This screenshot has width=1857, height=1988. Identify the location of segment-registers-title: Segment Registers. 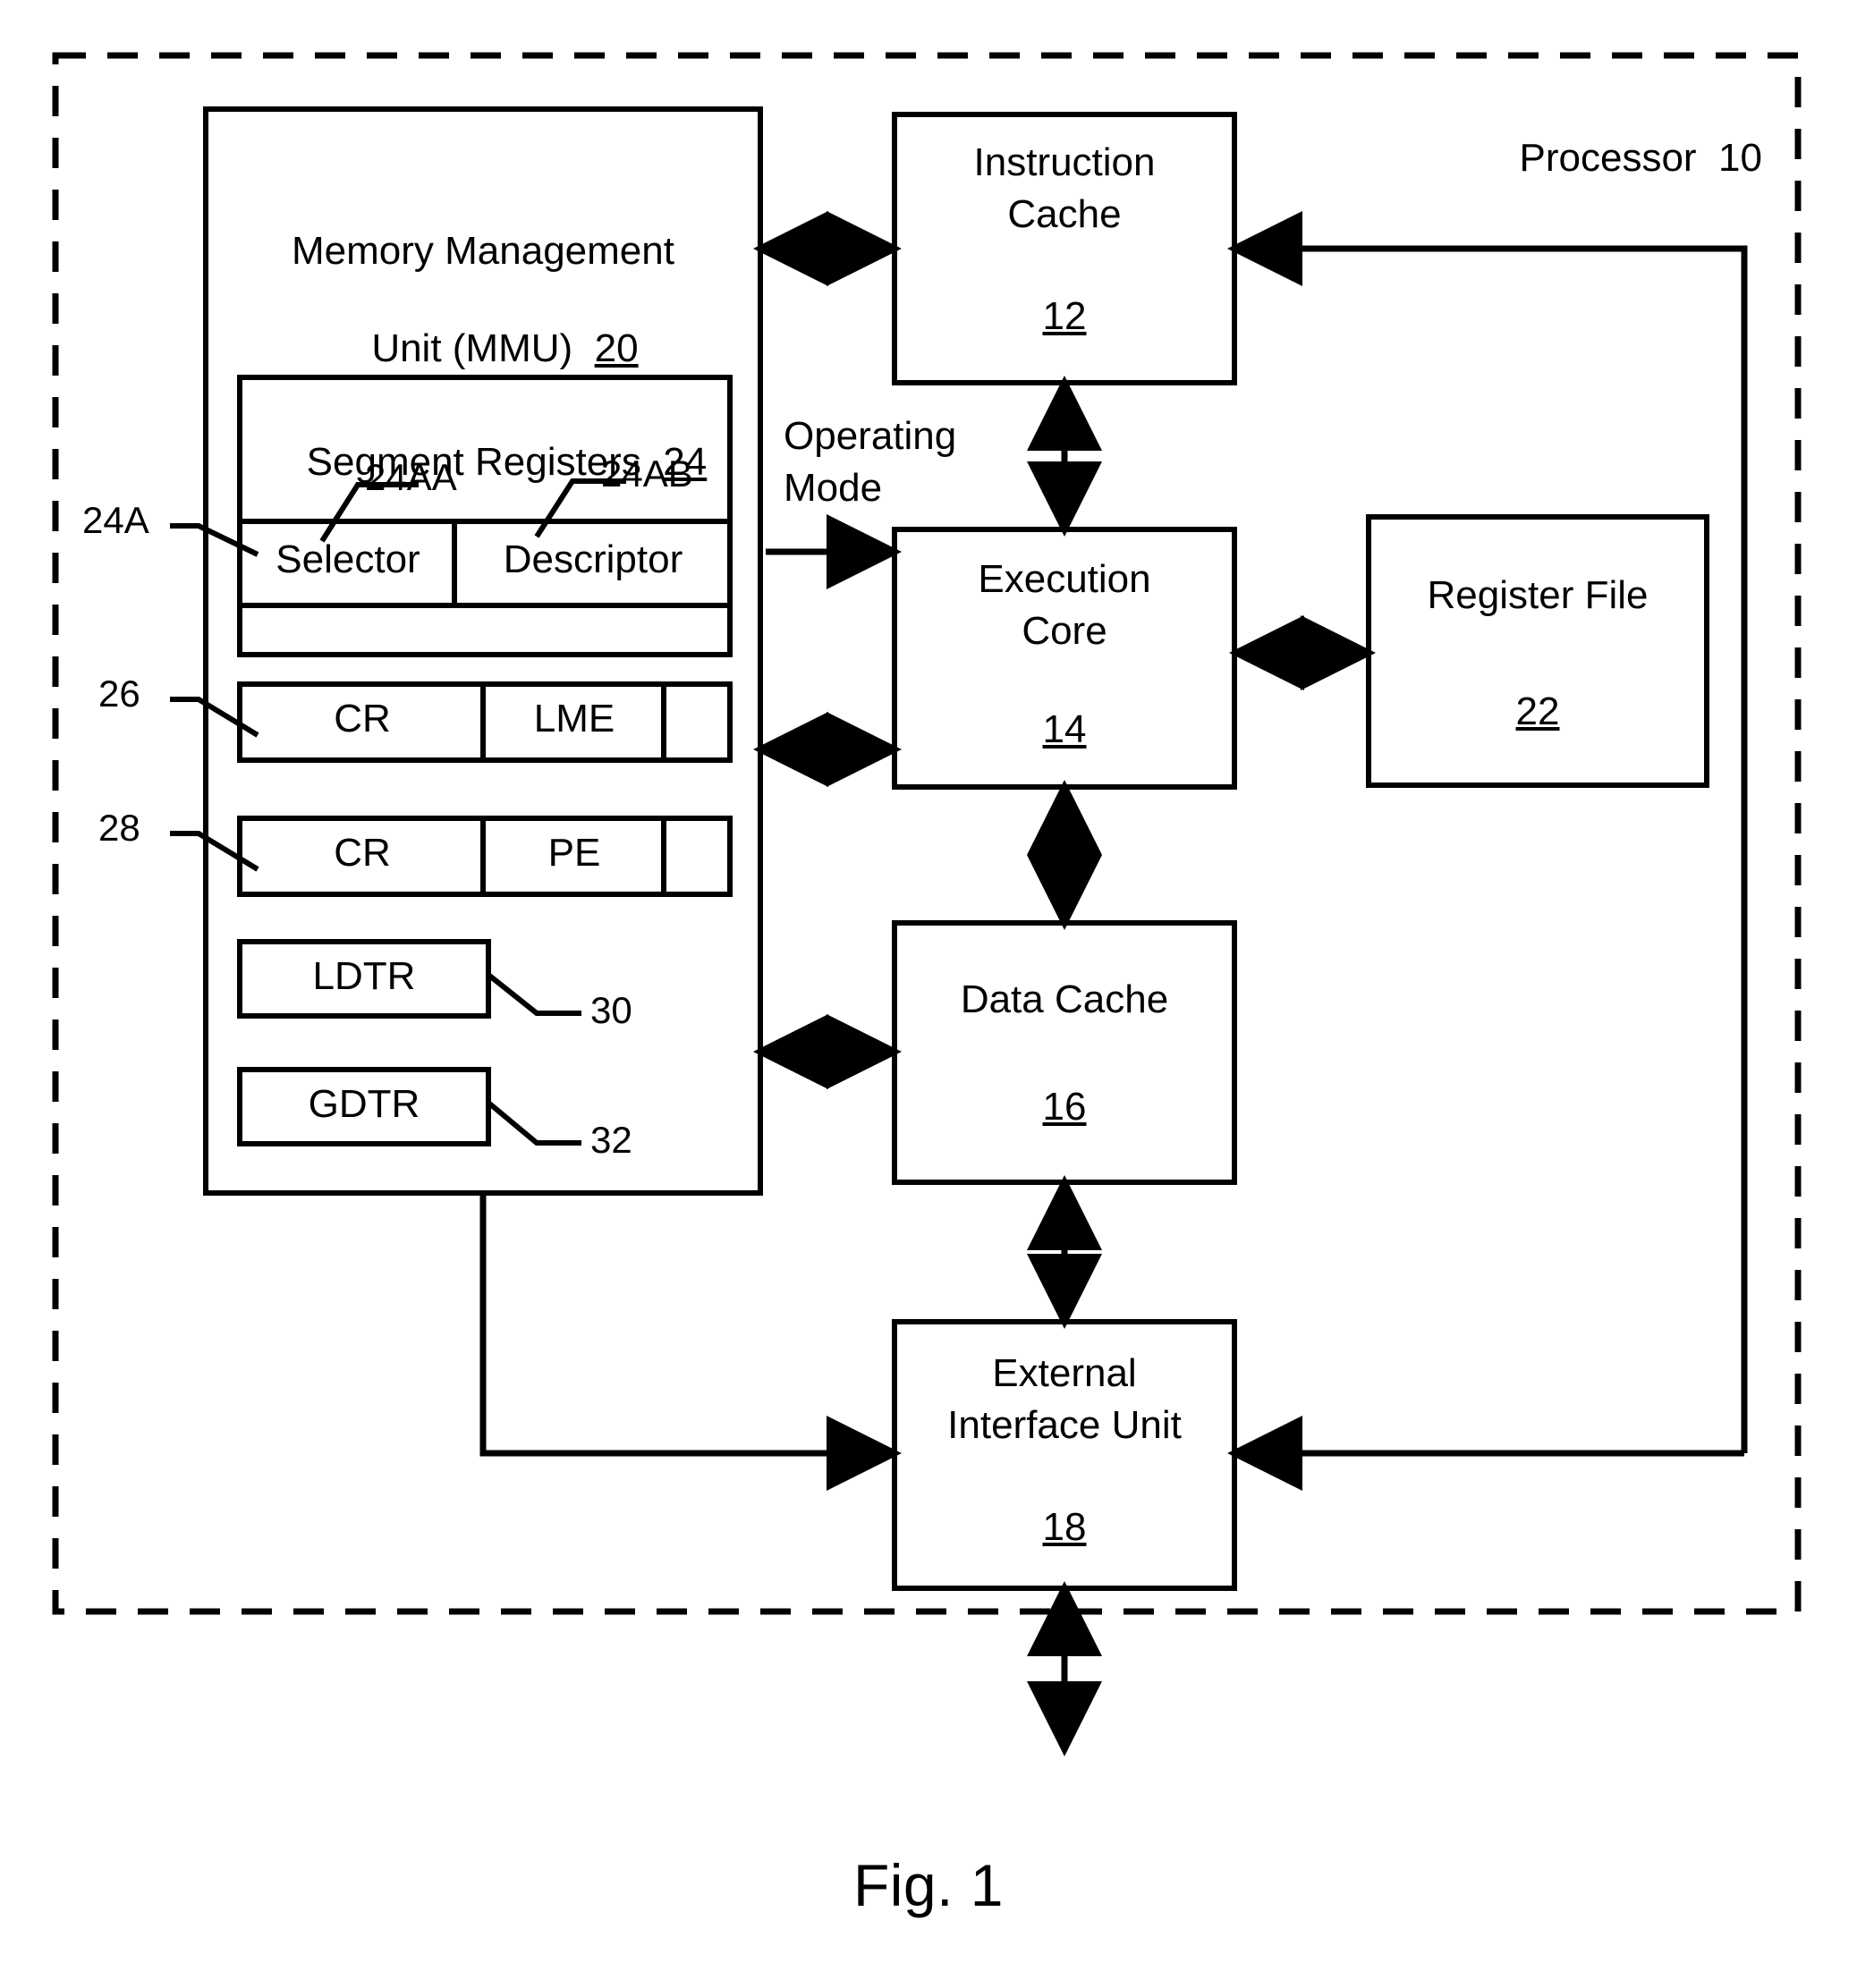
(473, 462).